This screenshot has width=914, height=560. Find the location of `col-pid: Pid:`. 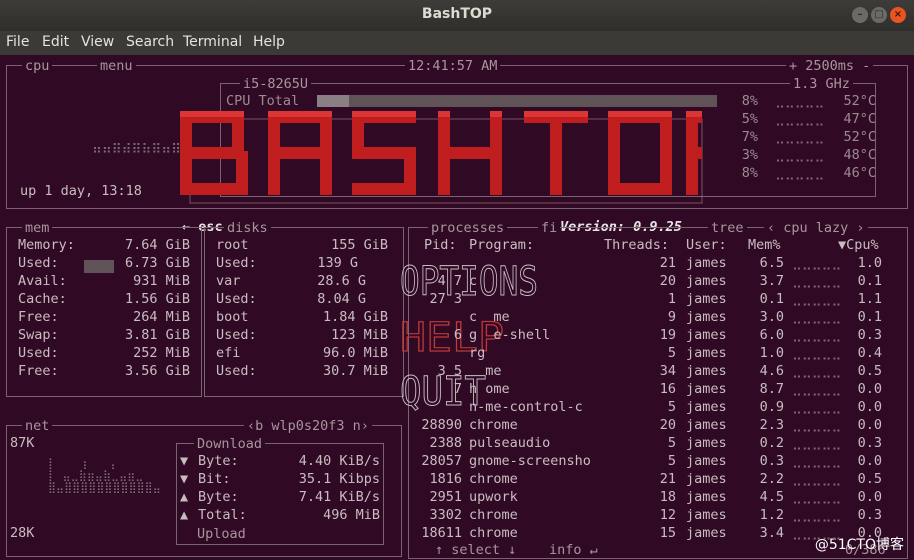

col-pid: Pid: is located at coordinates (440, 245).